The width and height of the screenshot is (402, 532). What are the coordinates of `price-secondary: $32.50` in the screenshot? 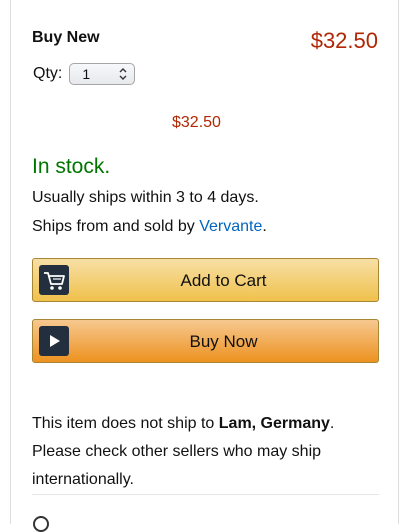 It's located at (196, 122).